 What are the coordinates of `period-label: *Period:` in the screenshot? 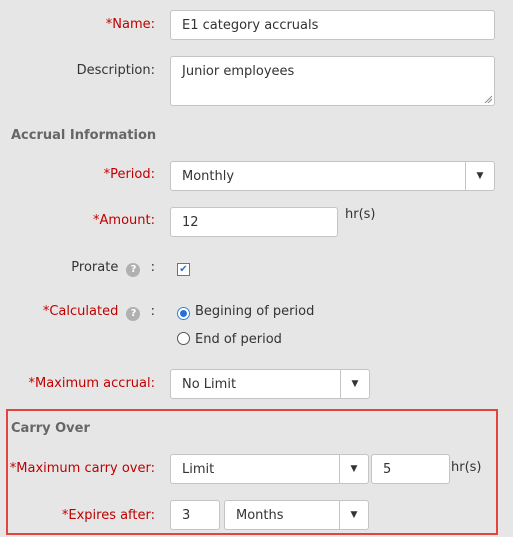 It's located at (129, 174).